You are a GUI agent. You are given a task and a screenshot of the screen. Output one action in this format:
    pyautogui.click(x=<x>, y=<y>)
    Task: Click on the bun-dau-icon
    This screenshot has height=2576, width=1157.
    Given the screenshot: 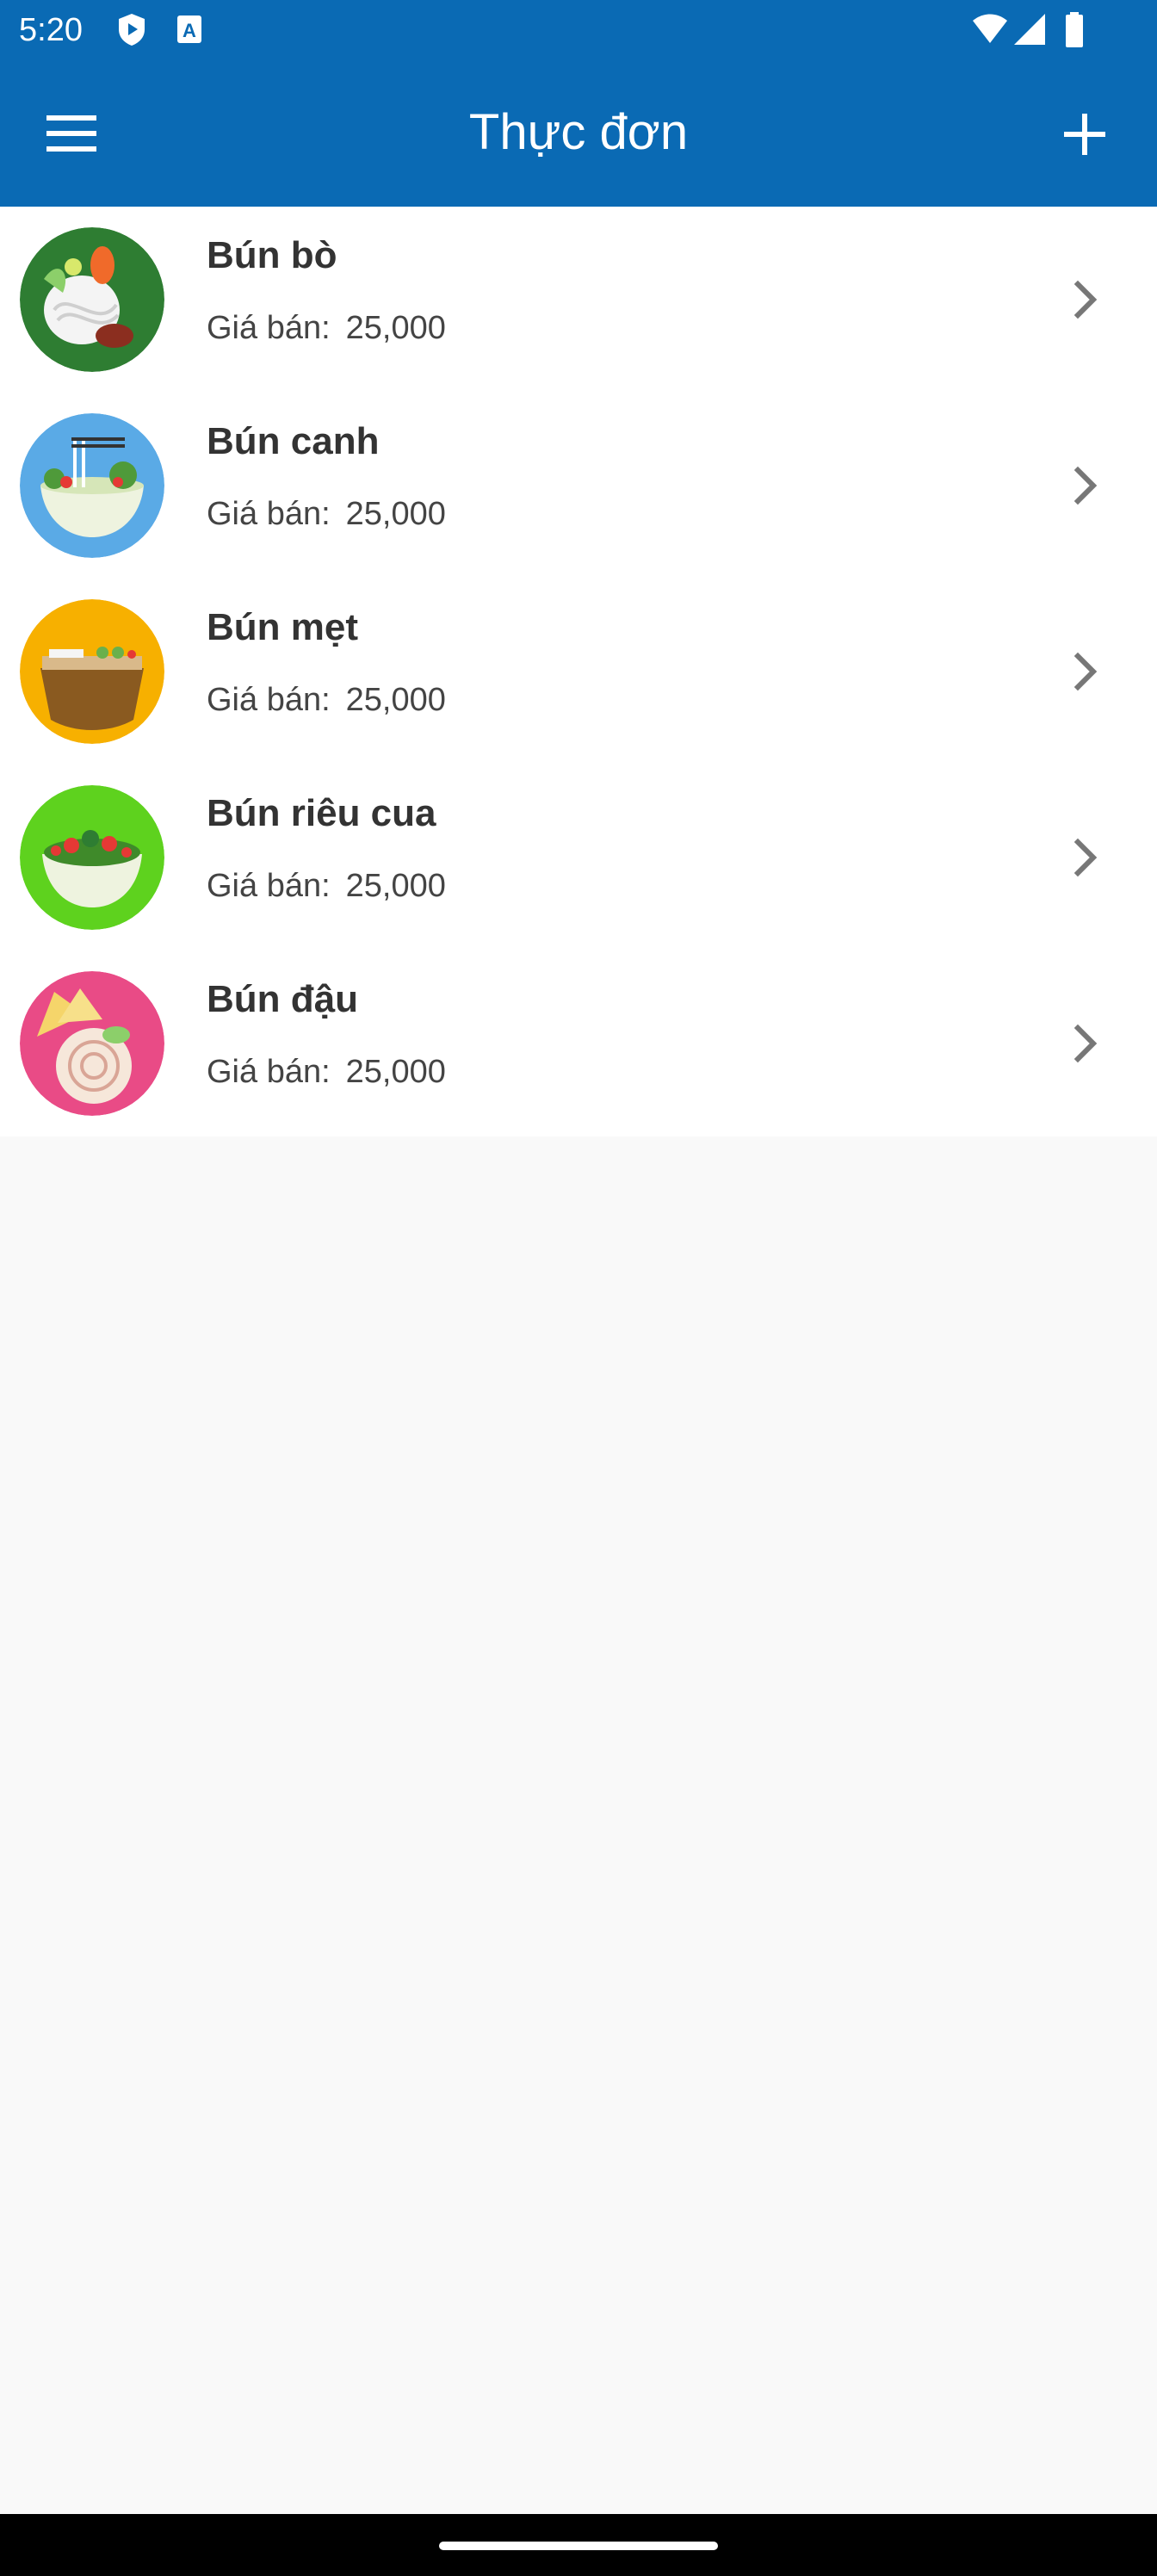 What is the action you would take?
    pyautogui.click(x=92, y=1043)
    